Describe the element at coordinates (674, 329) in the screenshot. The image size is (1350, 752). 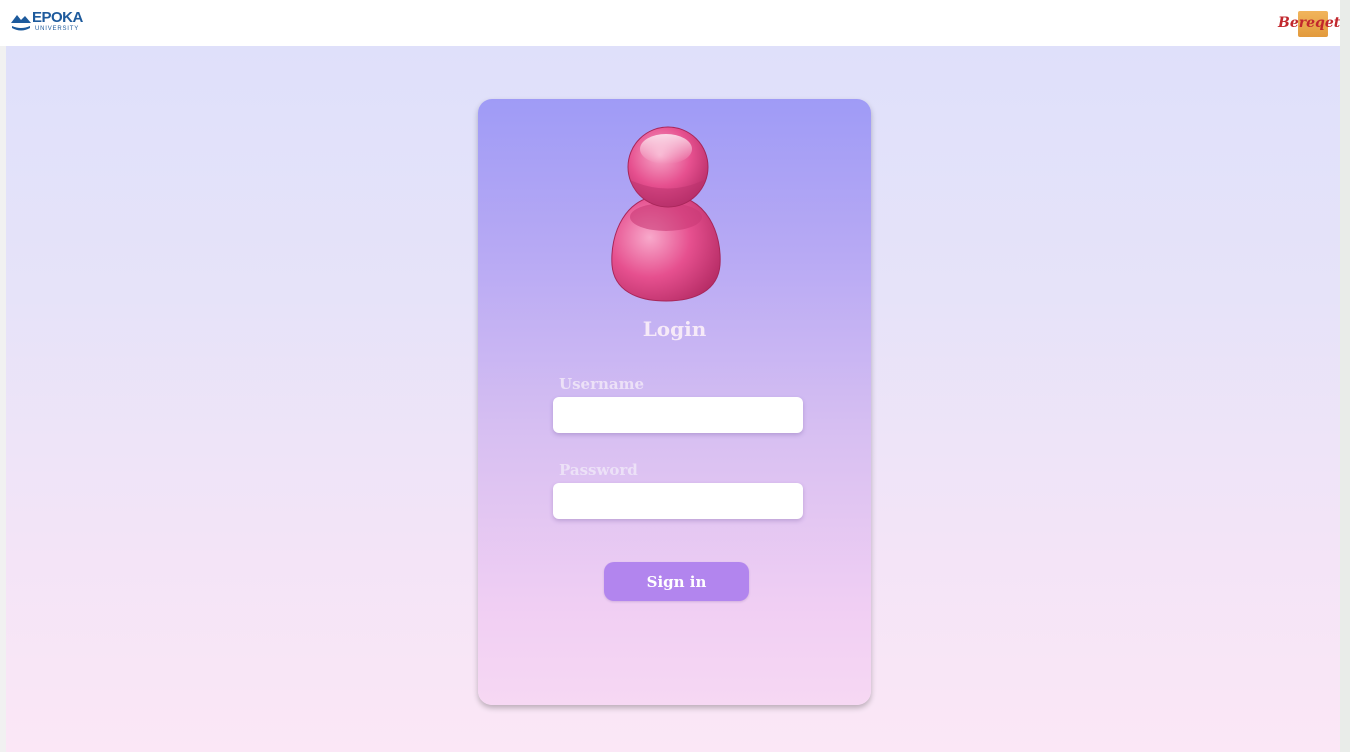
I see `login-title: Login` at that location.